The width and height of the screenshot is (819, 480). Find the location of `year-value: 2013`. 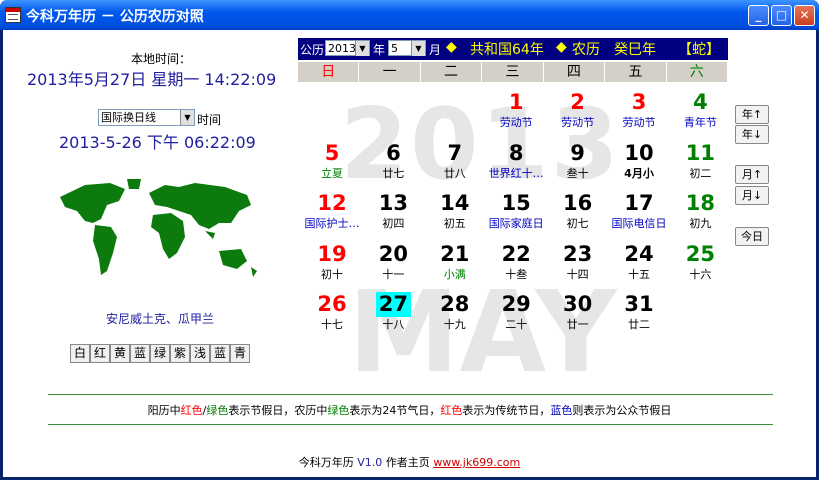

year-value: 2013 is located at coordinates (342, 48).